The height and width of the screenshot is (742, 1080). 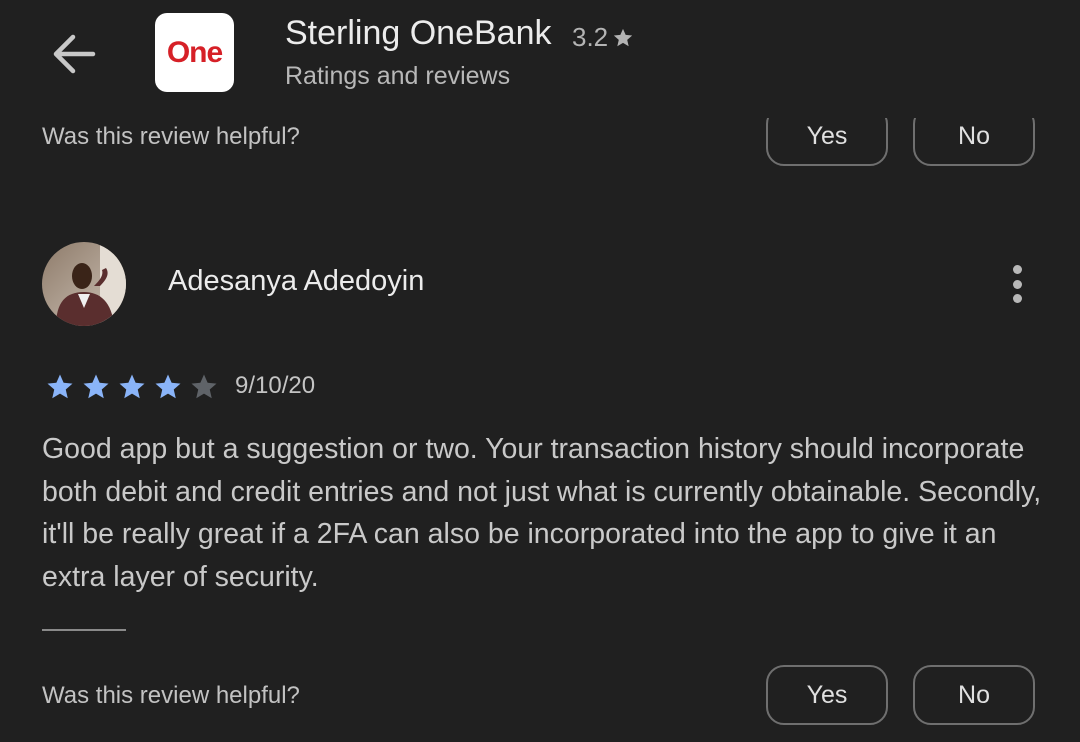 I want to click on star-empty-icon, so click(x=204, y=386).